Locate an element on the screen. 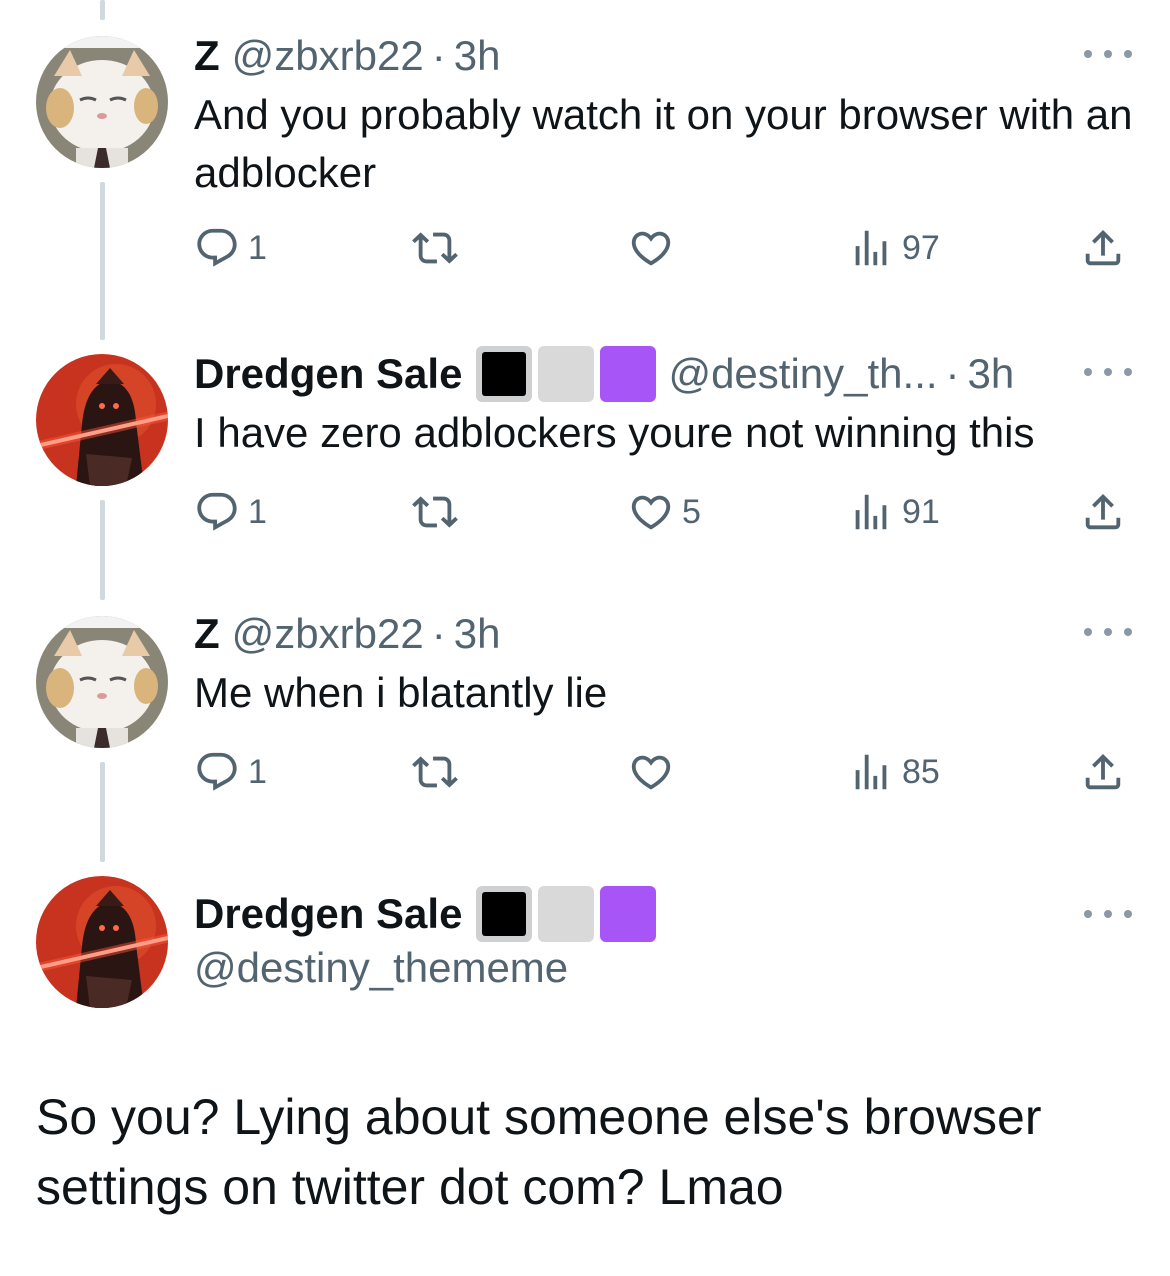  main-tweet-header: Dredgen Sale @destiny_thememe is located at coordinates (425, 940).